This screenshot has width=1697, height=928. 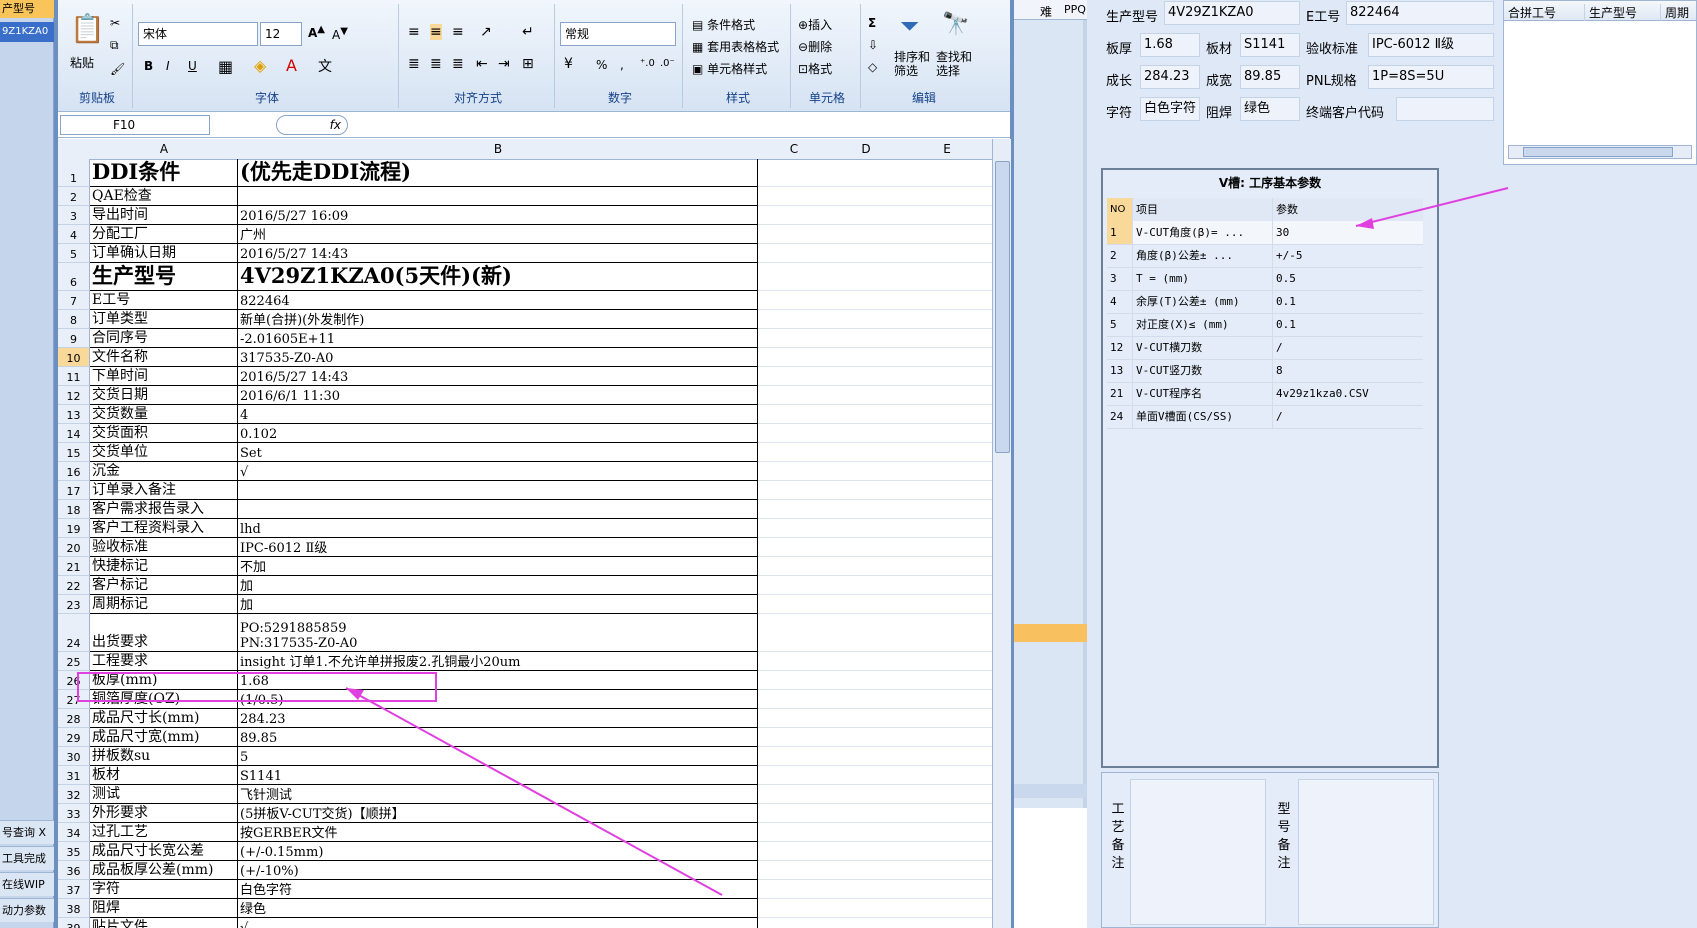 What do you see at coordinates (1432, 207) in the screenshot?
I see `annotation-arrow-right` at bounding box center [1432, 207].